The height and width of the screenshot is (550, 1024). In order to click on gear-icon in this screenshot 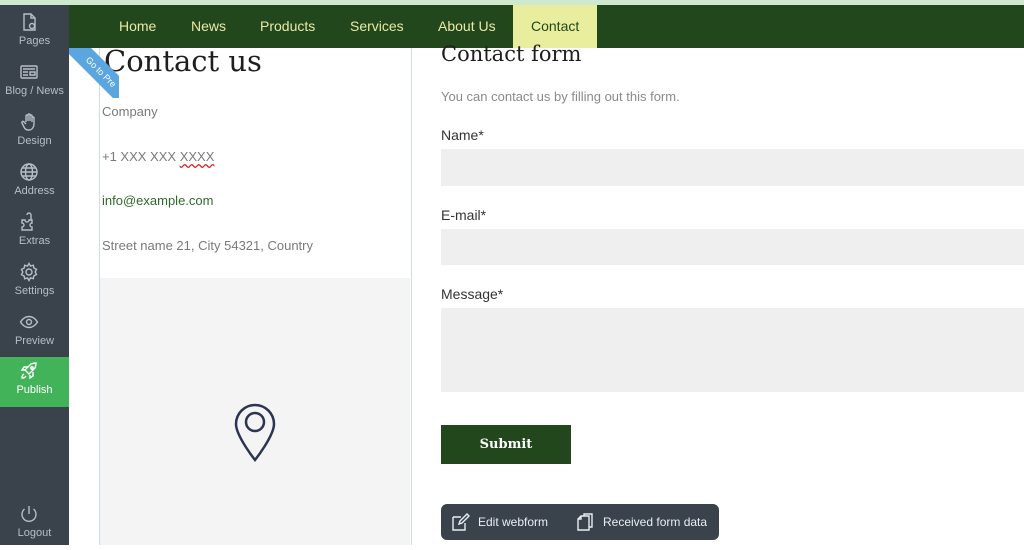, I will do `click(29, 272)`.